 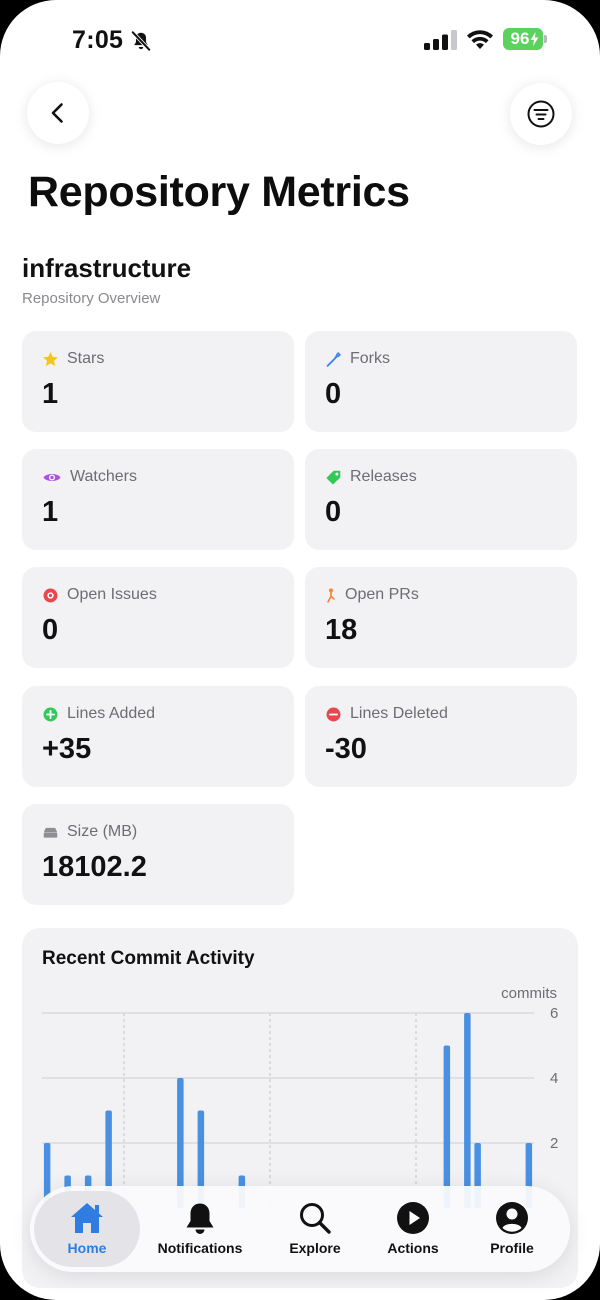 What do you see at coordinates (480, 39) in the screenshot?
I see `wifi-icon` at bounding box center [480, 39].